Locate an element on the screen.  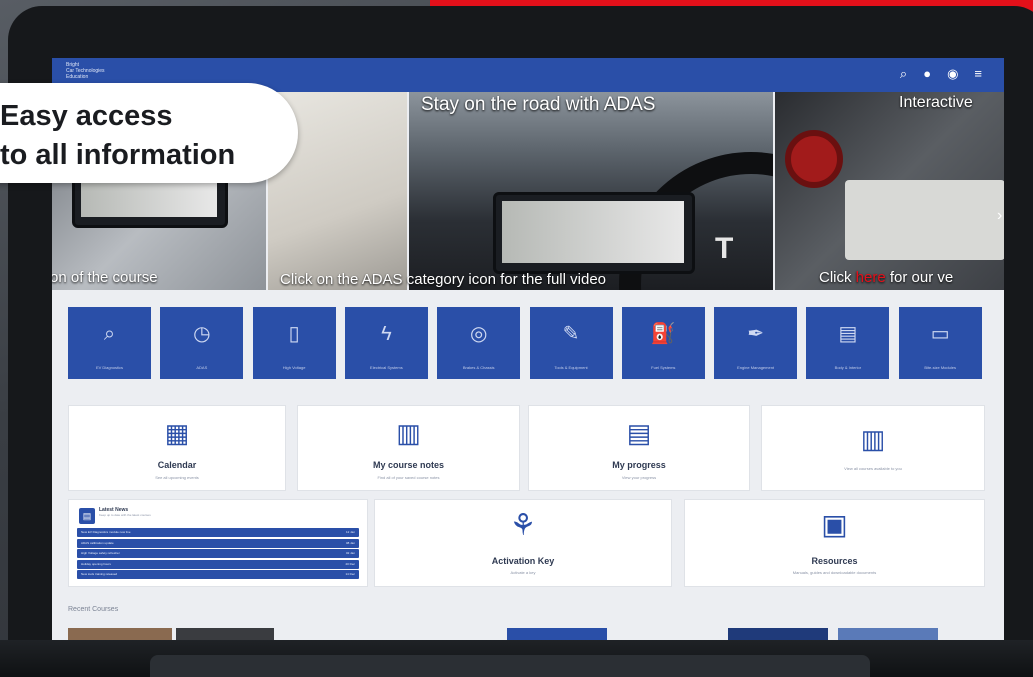
category-tile: ◷ ADAS is located at coordinates (202, 343).